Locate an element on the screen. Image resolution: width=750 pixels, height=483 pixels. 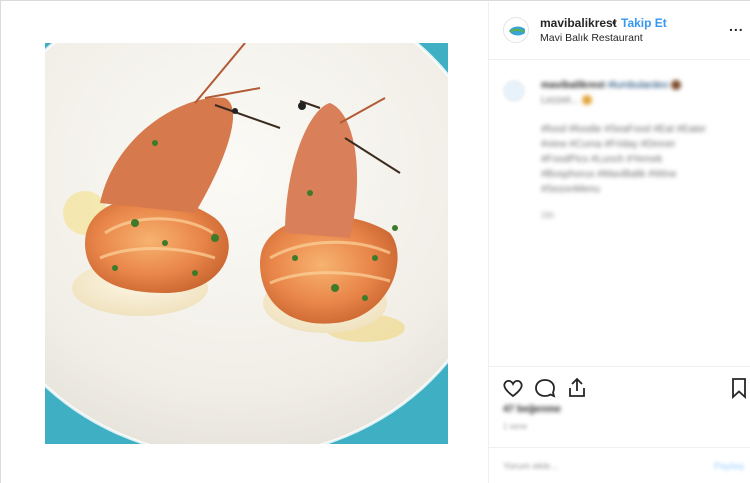
heart-icon is located at coordinates (513, 388).